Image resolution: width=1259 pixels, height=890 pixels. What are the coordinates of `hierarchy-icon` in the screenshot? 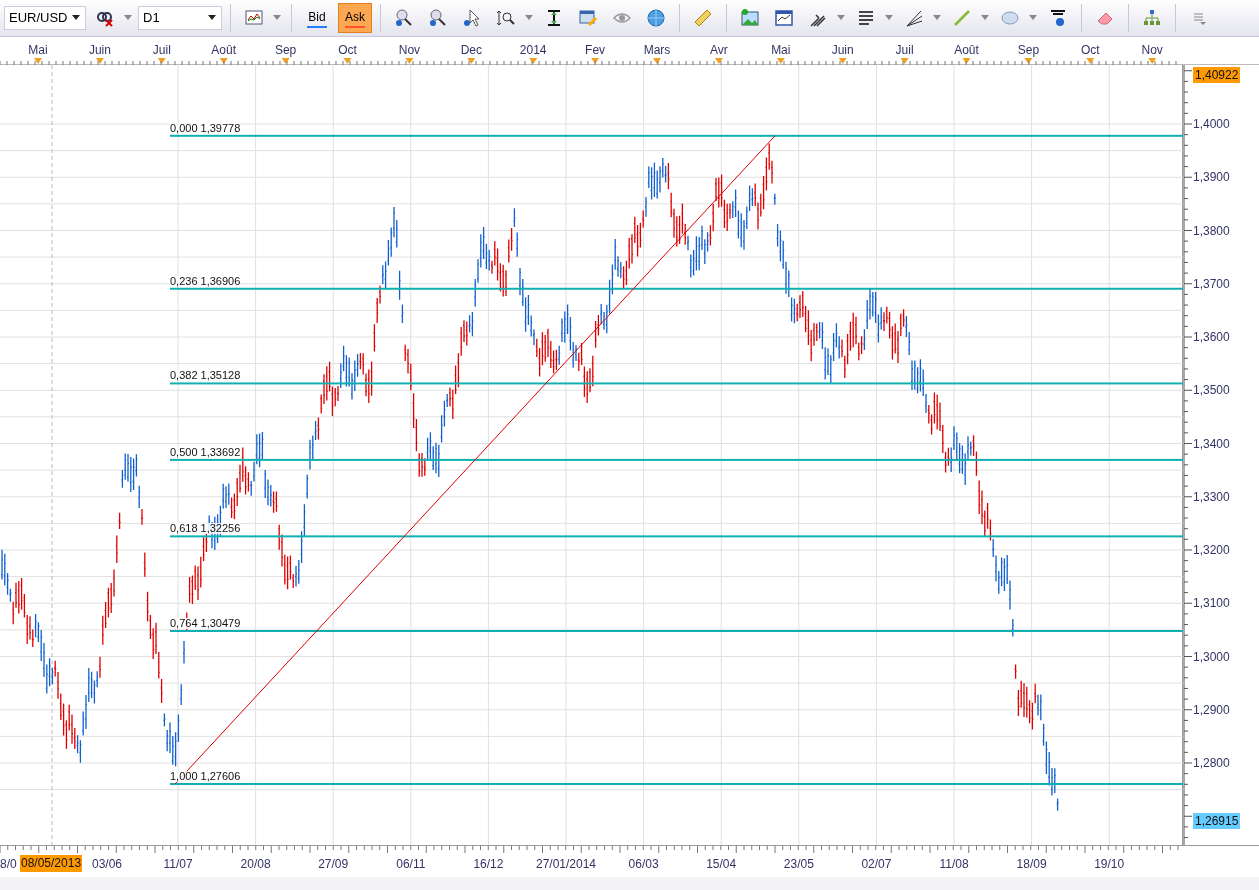 It's located at (1152, 18).